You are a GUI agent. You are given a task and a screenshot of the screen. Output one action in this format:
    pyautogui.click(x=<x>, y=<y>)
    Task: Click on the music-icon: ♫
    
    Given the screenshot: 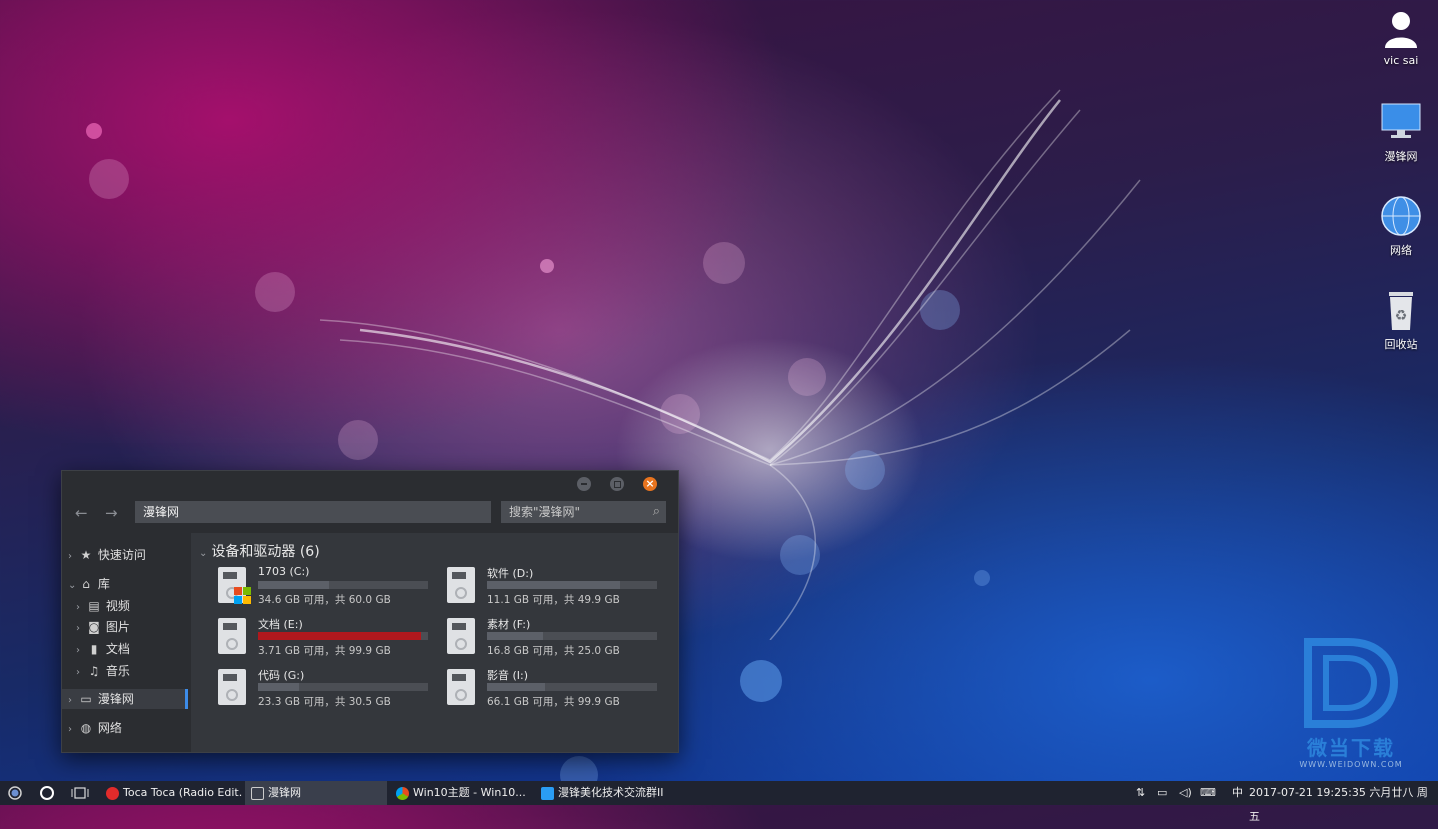 What is the action you would take?
    pyautogui.click(x=94, y=671)
    